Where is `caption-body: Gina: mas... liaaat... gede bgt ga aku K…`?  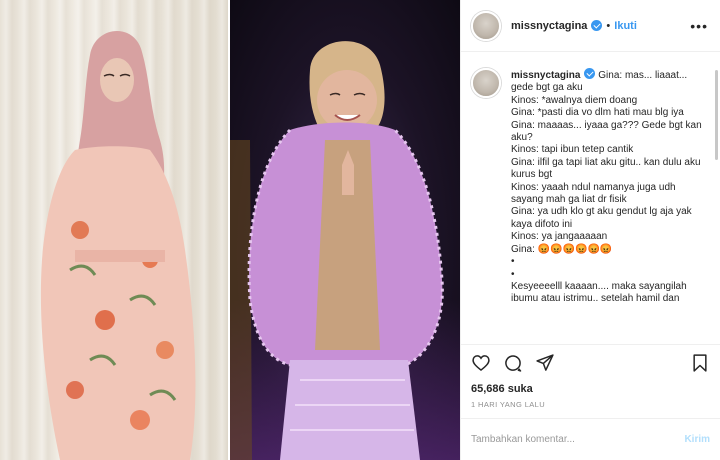 caption-body: Gina: mas... liaaat... gede bgt ga aku K… is located at coordinates (606, 187).